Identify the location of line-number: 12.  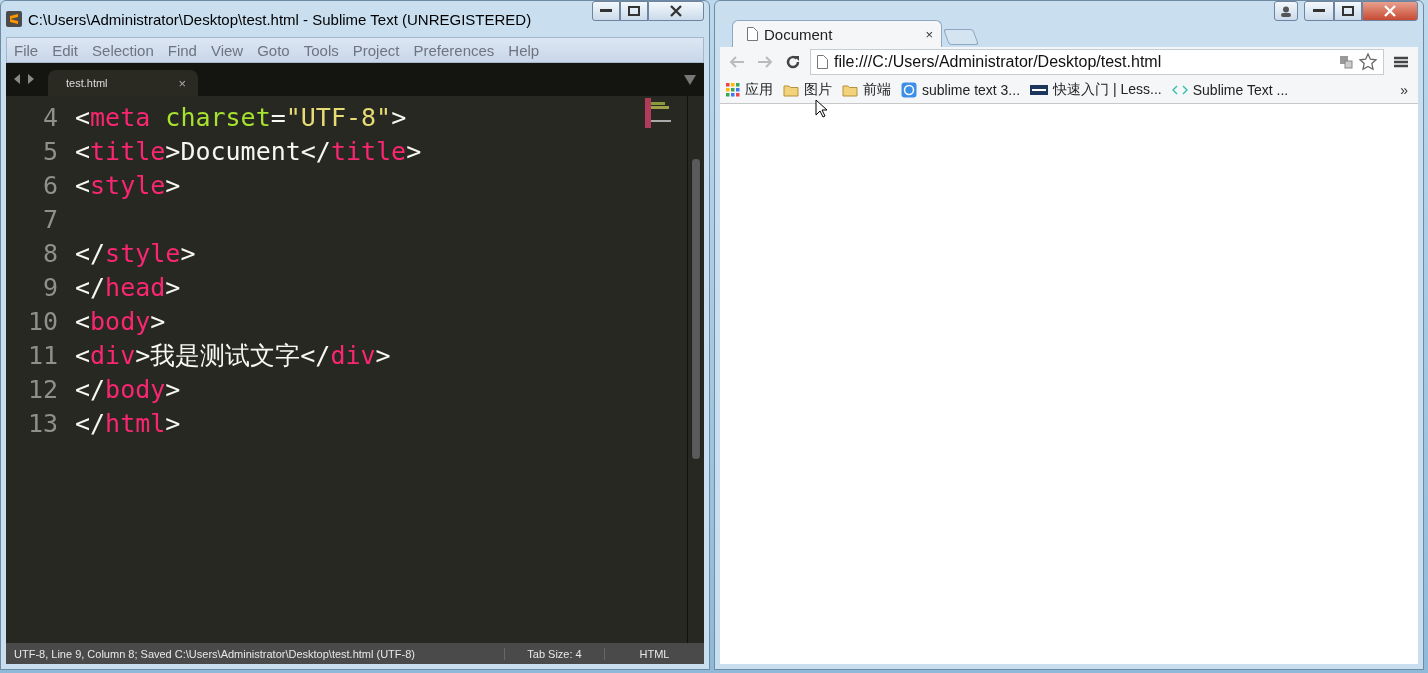
(42, 389).